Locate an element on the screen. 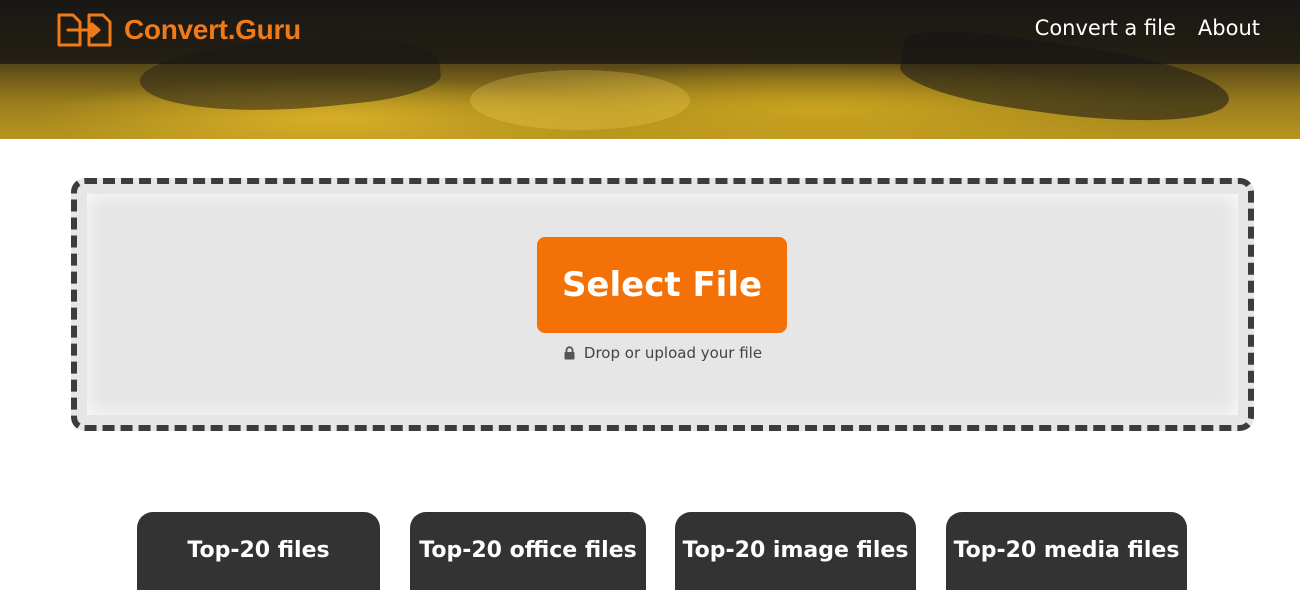 This screenshot has width=1300, height=590. logo-text: Convert.Guru is located at coordinates (212, 29).